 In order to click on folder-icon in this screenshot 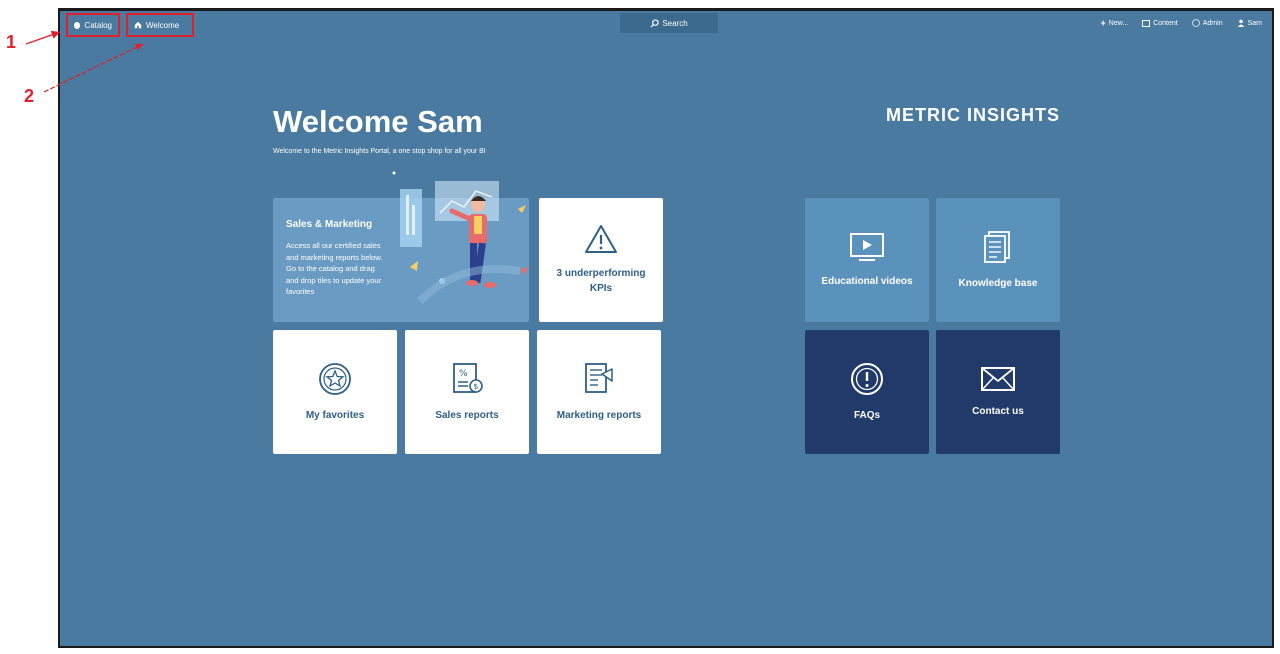, I will do `click(1146, 23)`.